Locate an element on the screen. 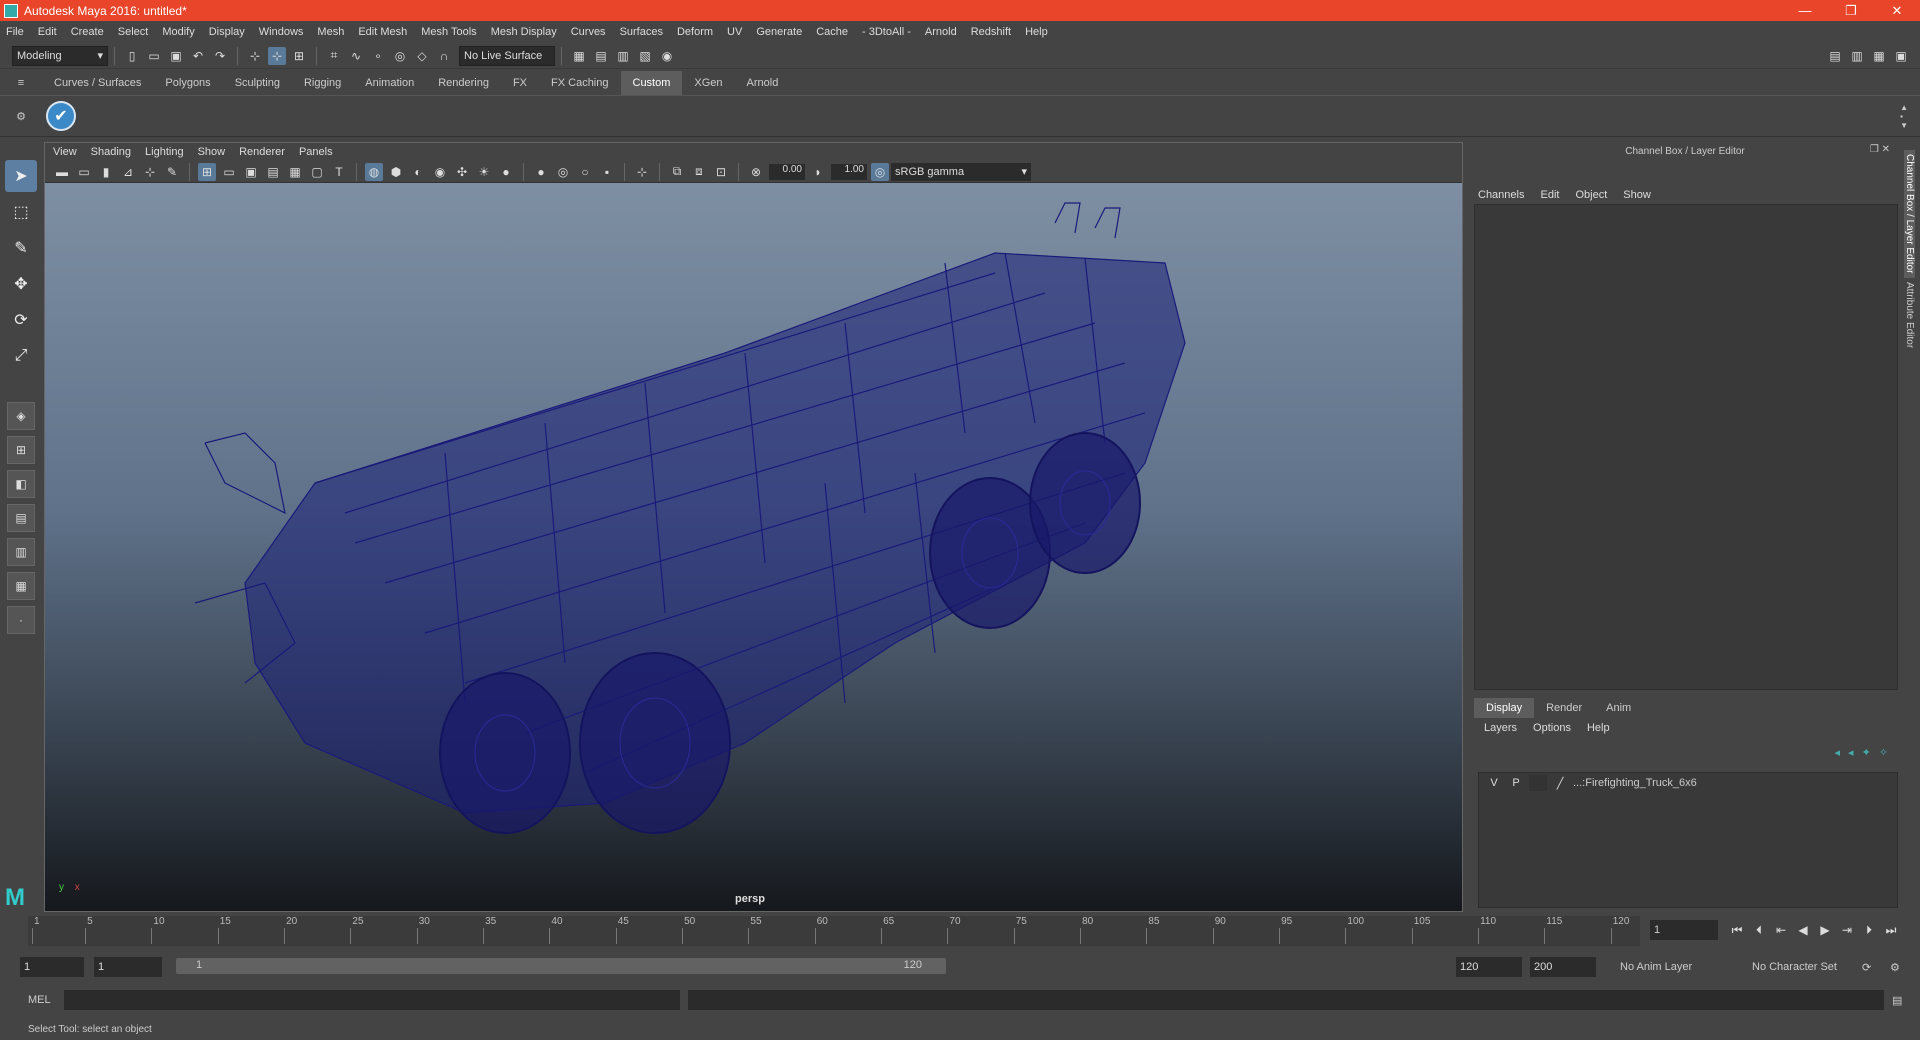 This screenshot has width=1920, height=1040. scroll-up-icon: ▲ is located at coordinates (1904, 107).